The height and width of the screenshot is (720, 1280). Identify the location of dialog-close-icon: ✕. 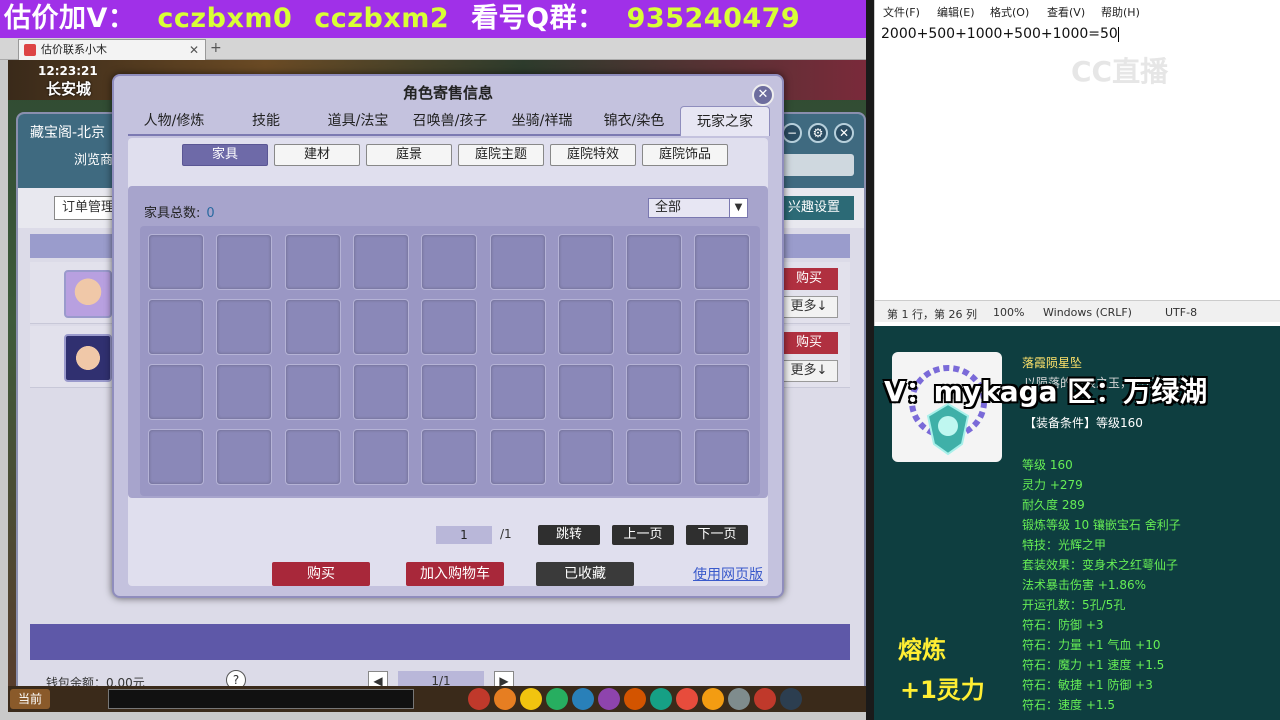
(763, 95).